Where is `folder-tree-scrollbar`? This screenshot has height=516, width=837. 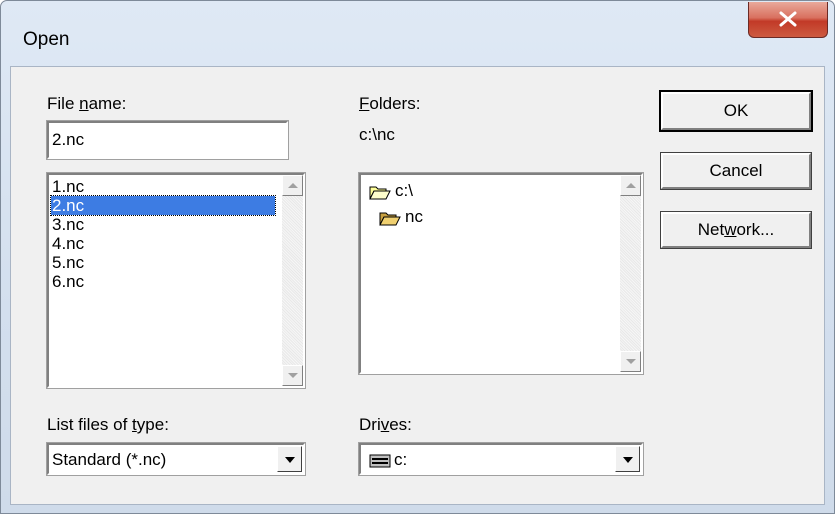
folder-tree-scrollbar is located at coordinates (630, 273).